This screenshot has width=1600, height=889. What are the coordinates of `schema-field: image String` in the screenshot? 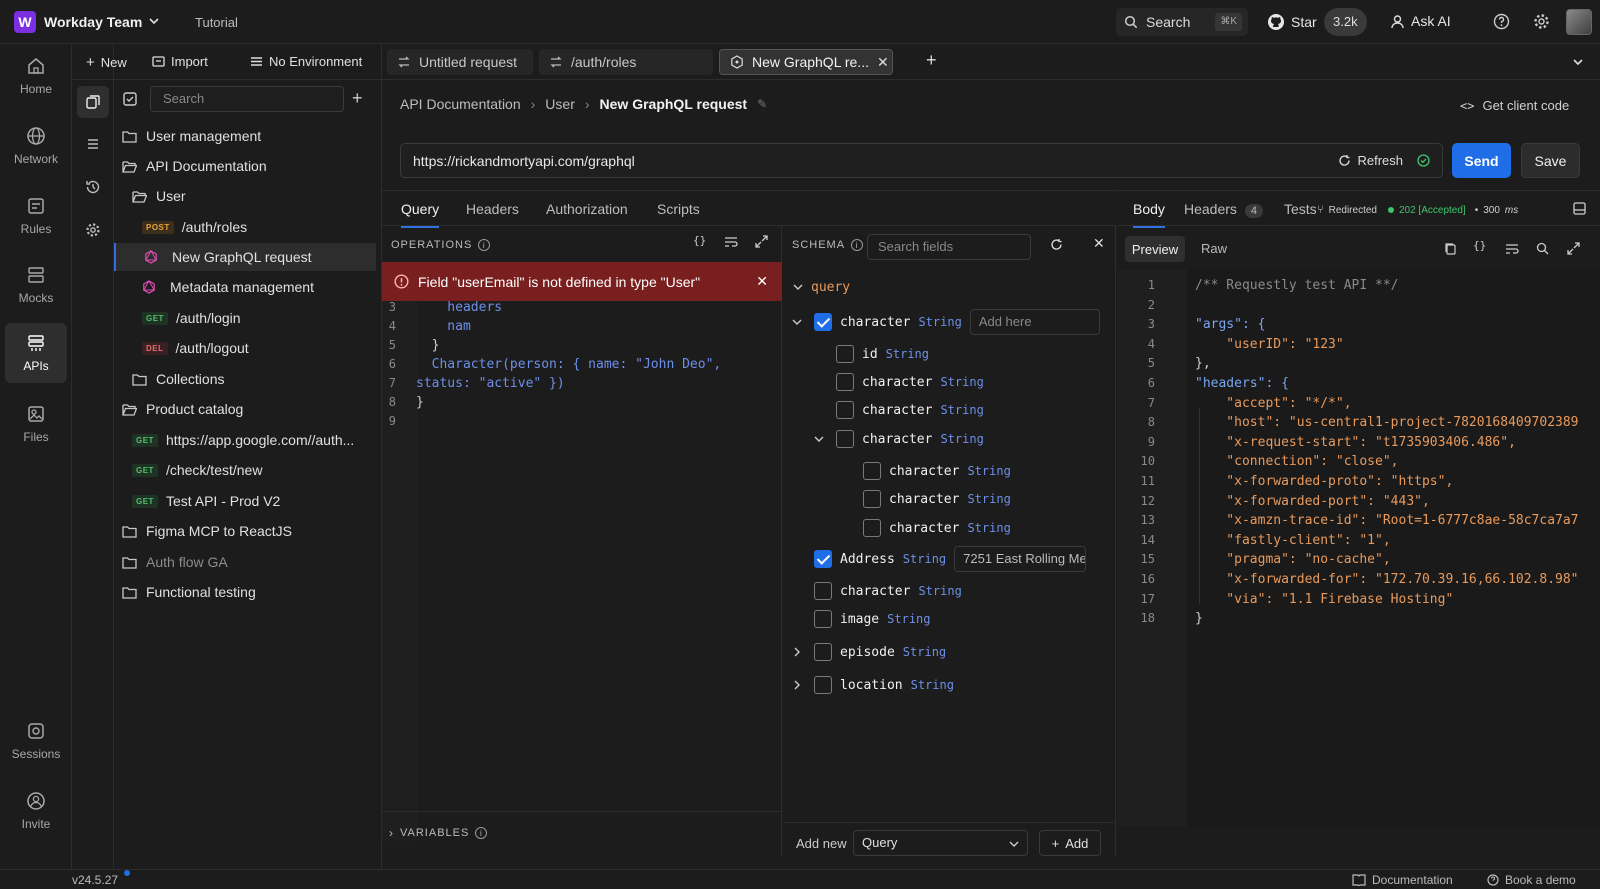 It's located at (872, 619).